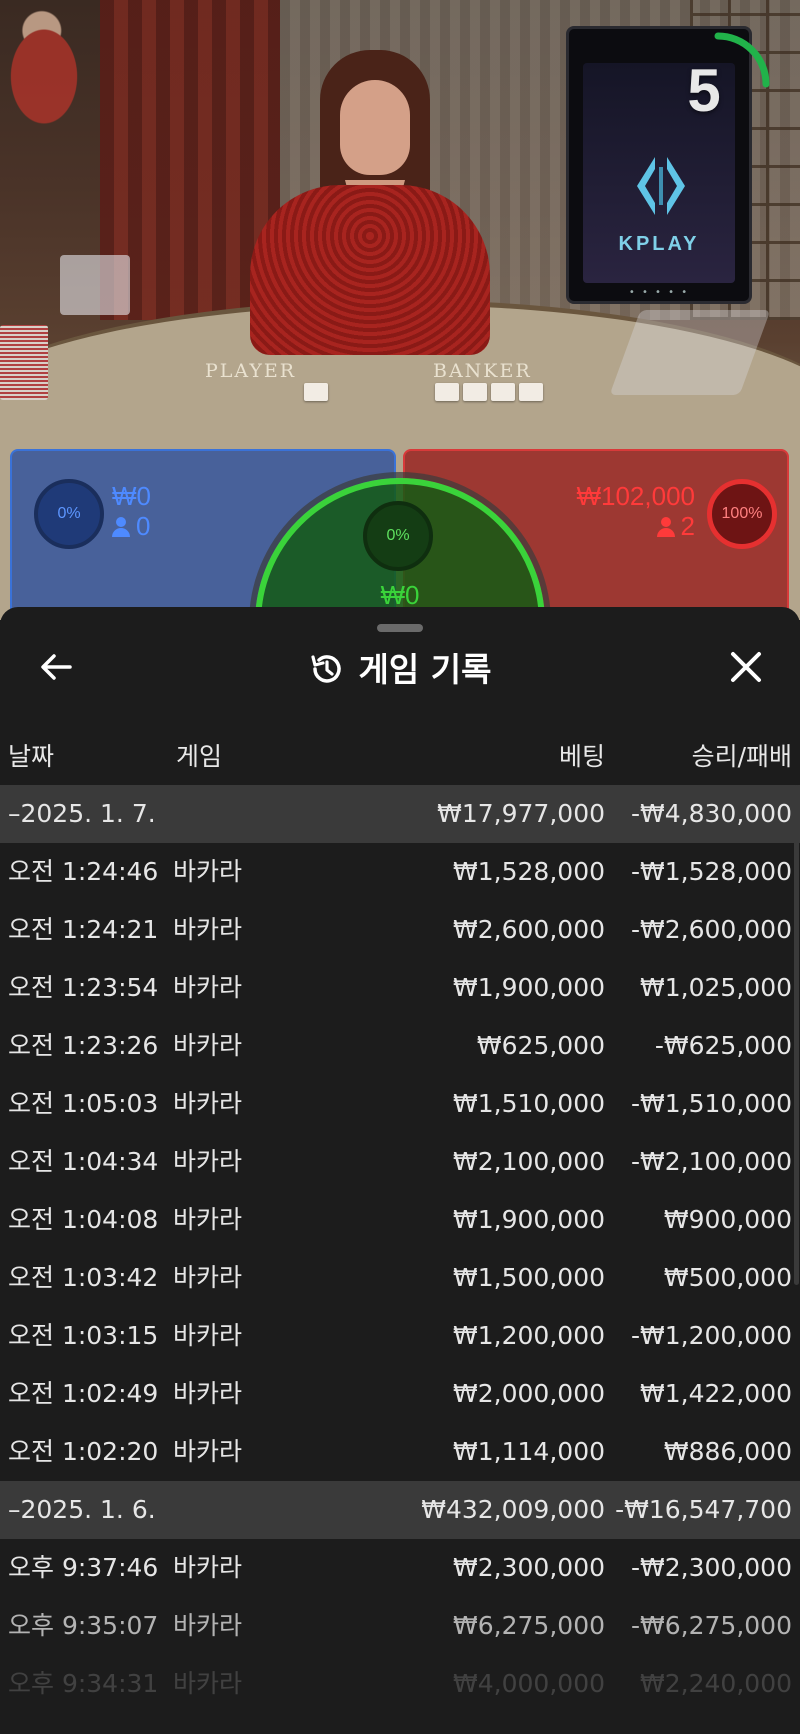  Describe the element at coordinates (425, 669) in the screenshot. I see `page-title: 게임 기록` at that location.